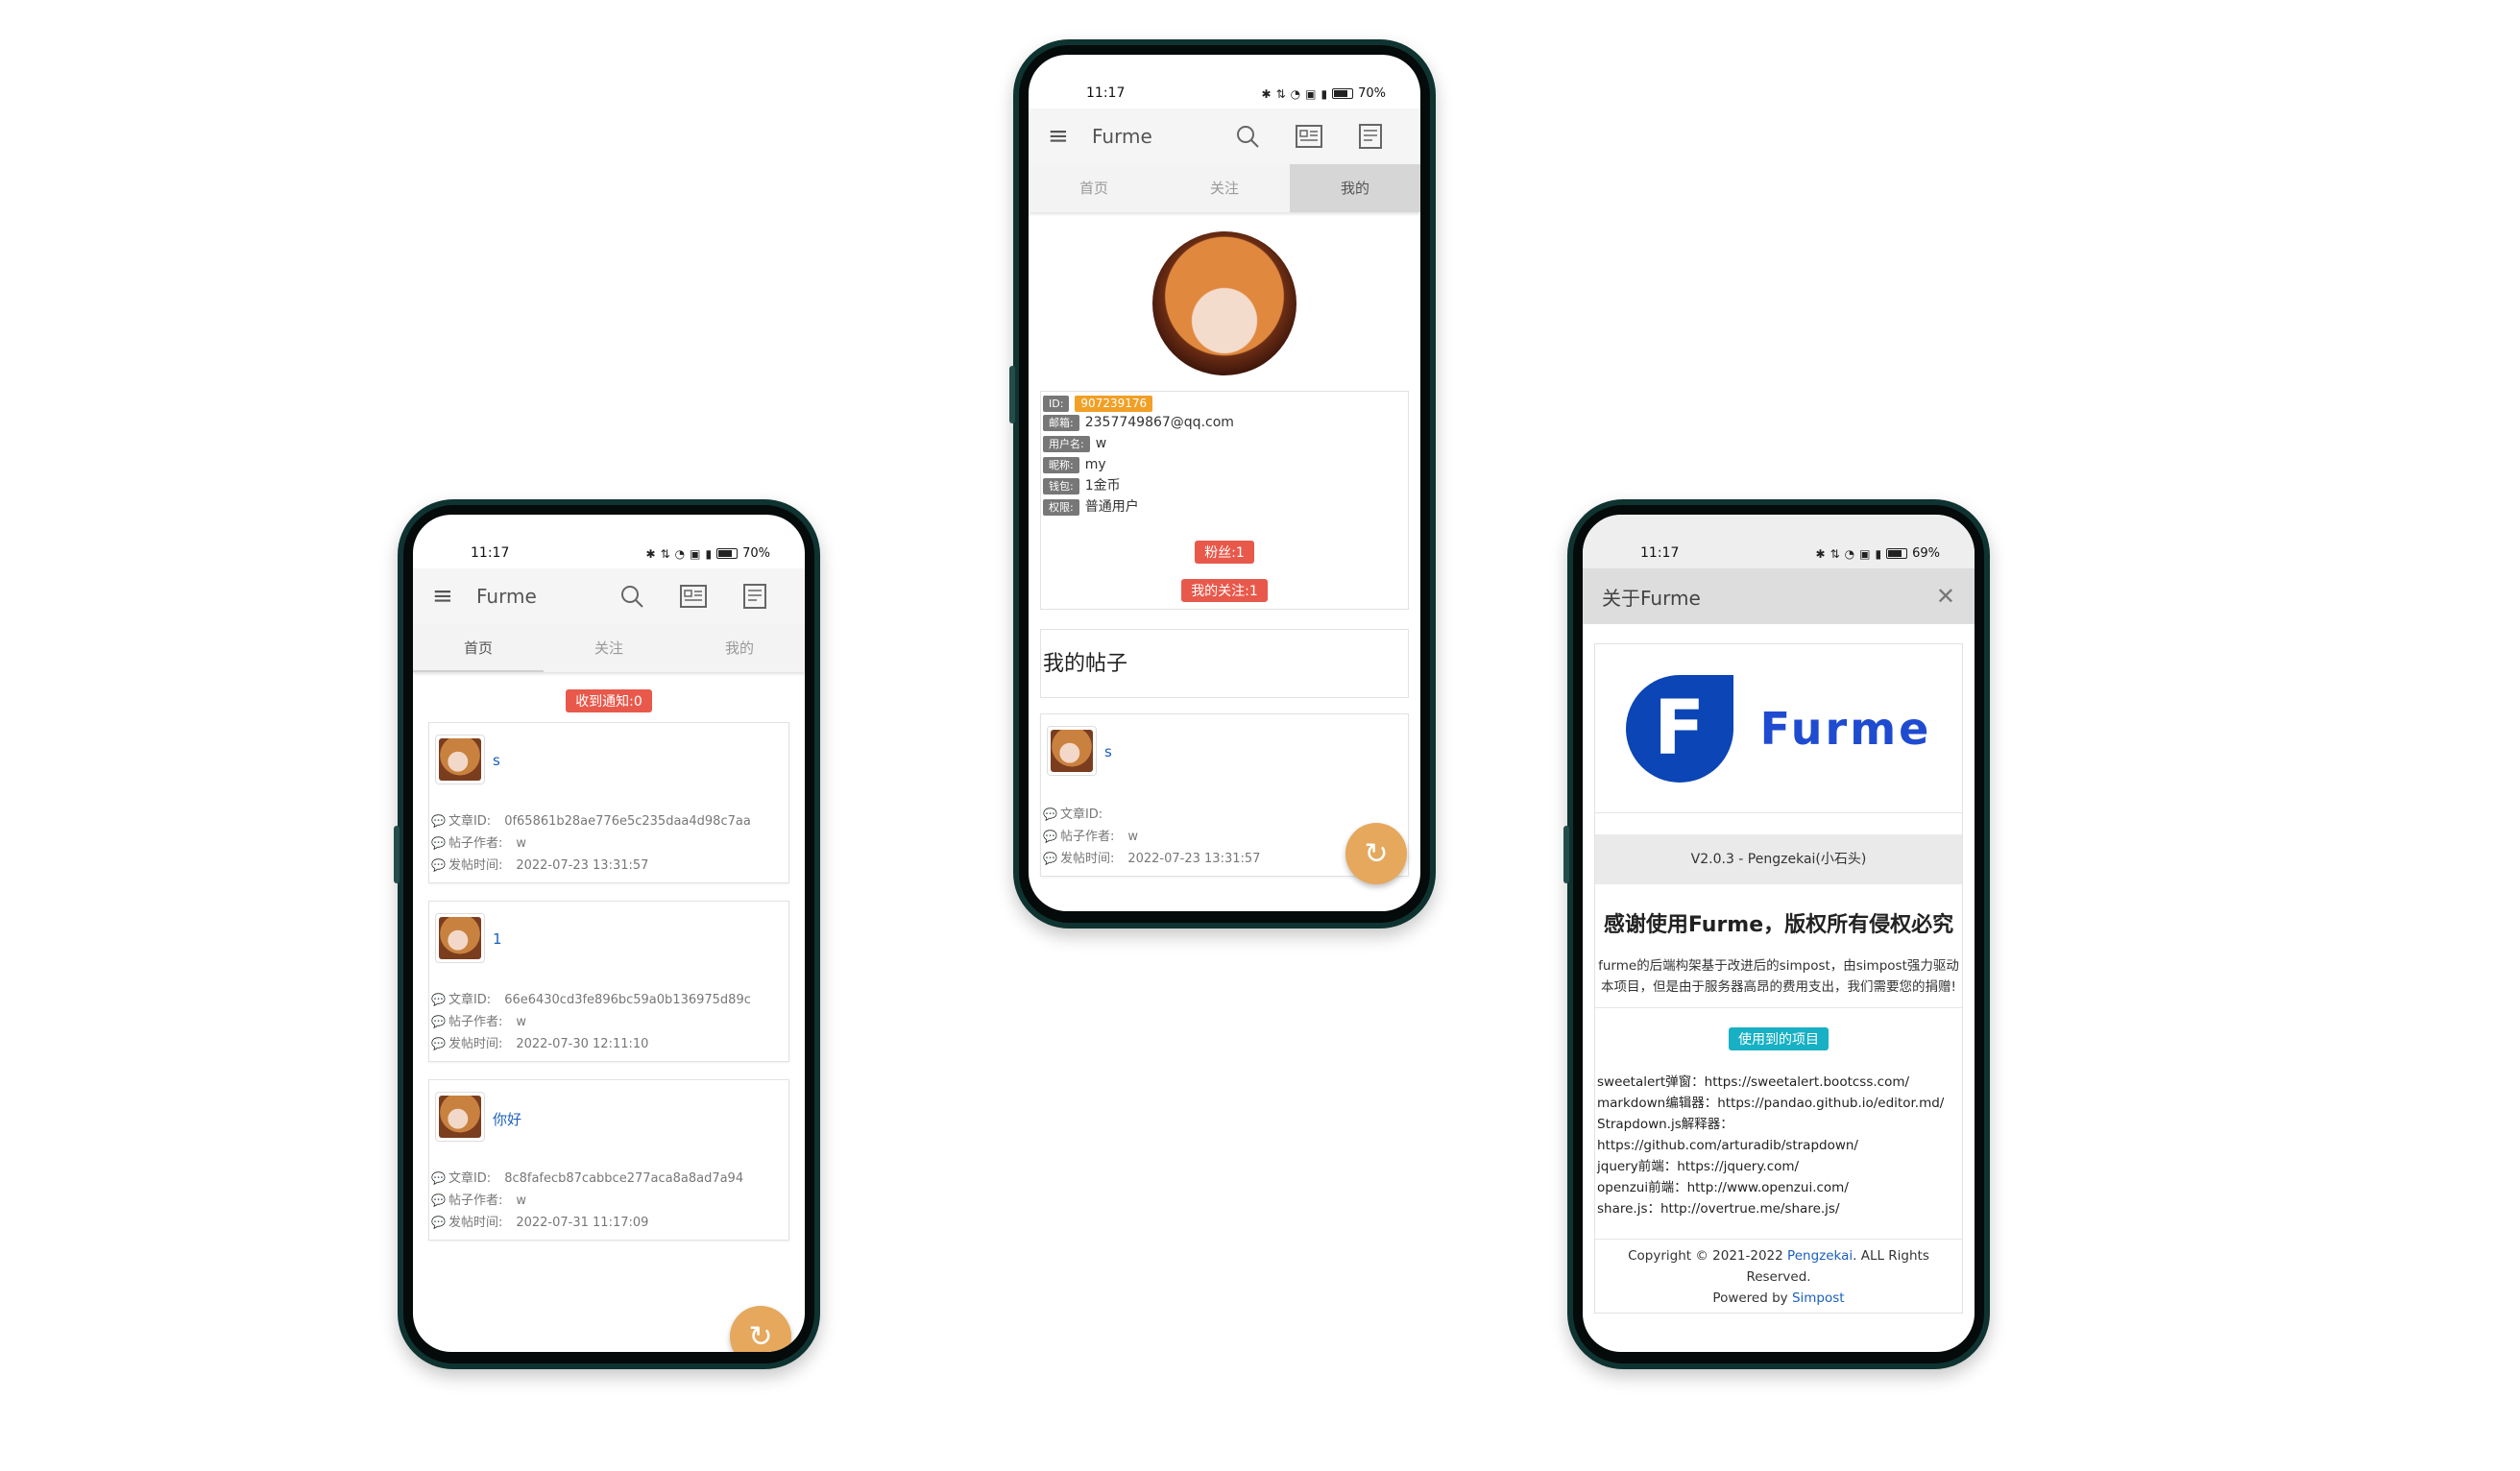 Image resolution: width=2520 pixels, height=1471 pixels. Describe the element at coordinates (1106, 93) in the screenshot. I see `status-time: 11:17` at that location.